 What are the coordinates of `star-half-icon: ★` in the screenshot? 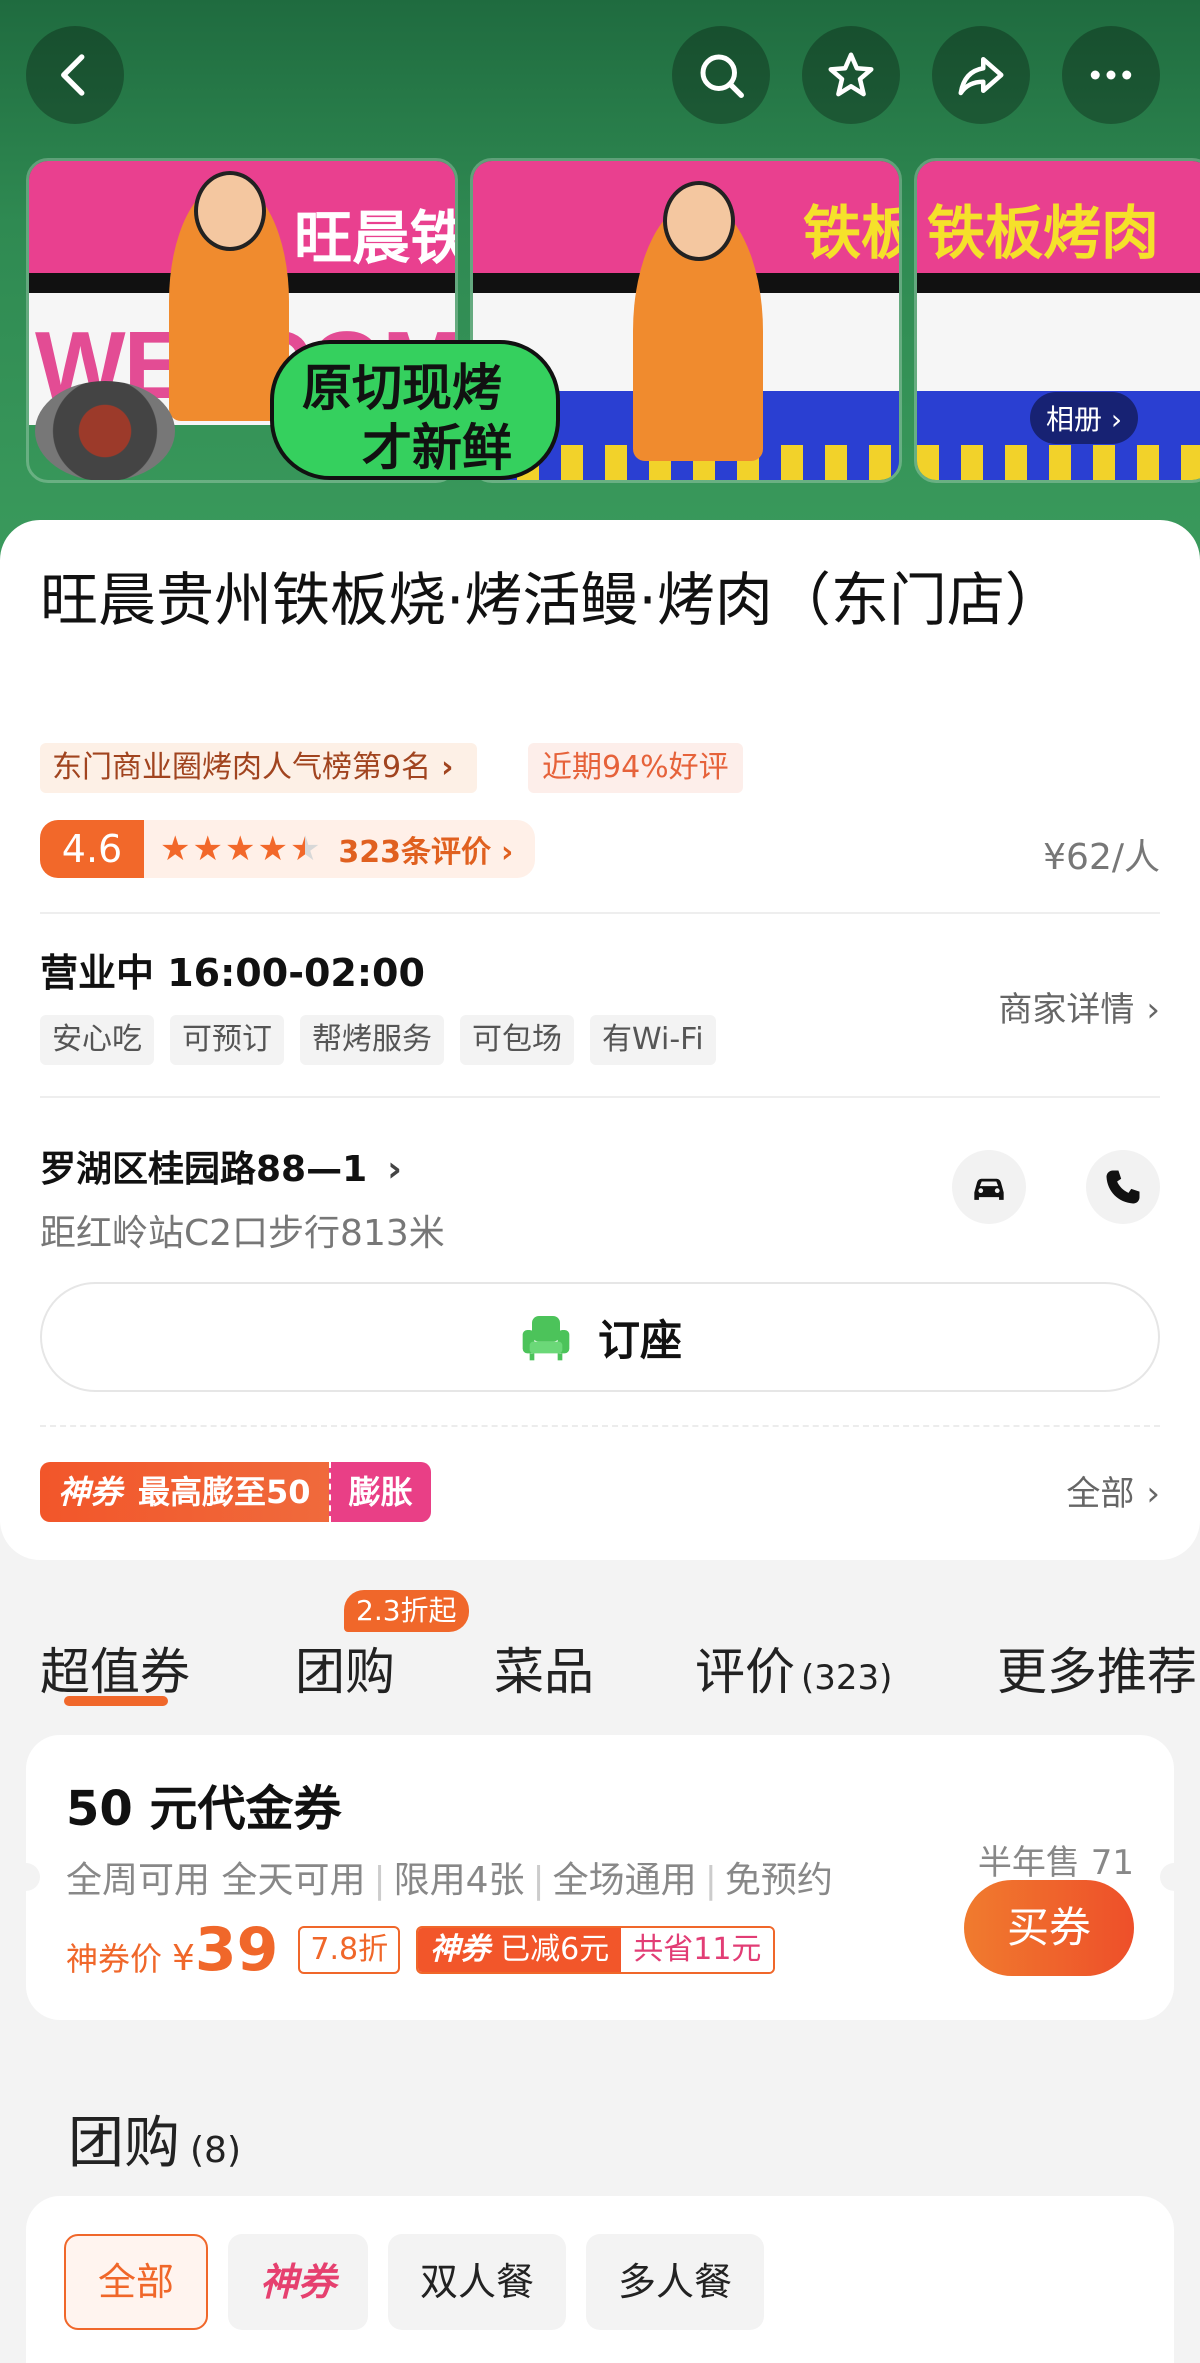 It's located at (305, 849).